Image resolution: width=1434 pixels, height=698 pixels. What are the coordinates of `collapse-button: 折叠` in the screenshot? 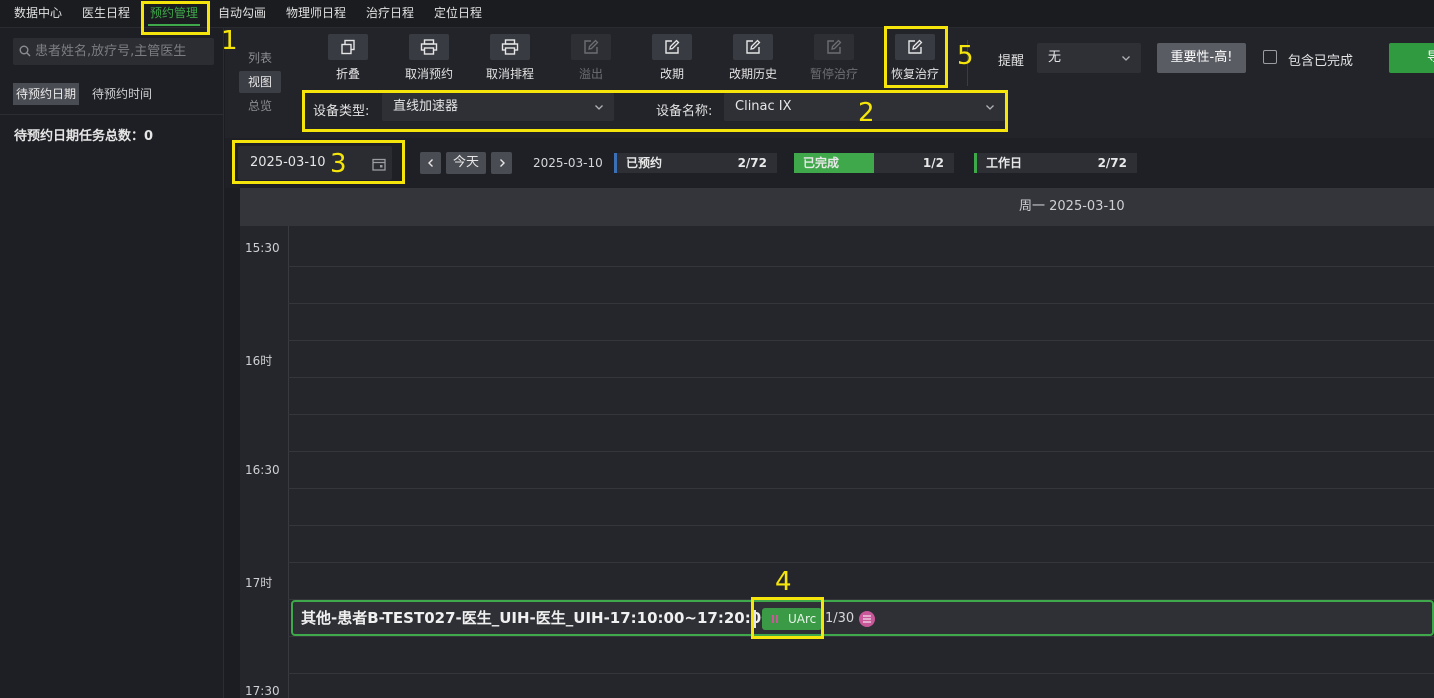 It's located at (348, 58).